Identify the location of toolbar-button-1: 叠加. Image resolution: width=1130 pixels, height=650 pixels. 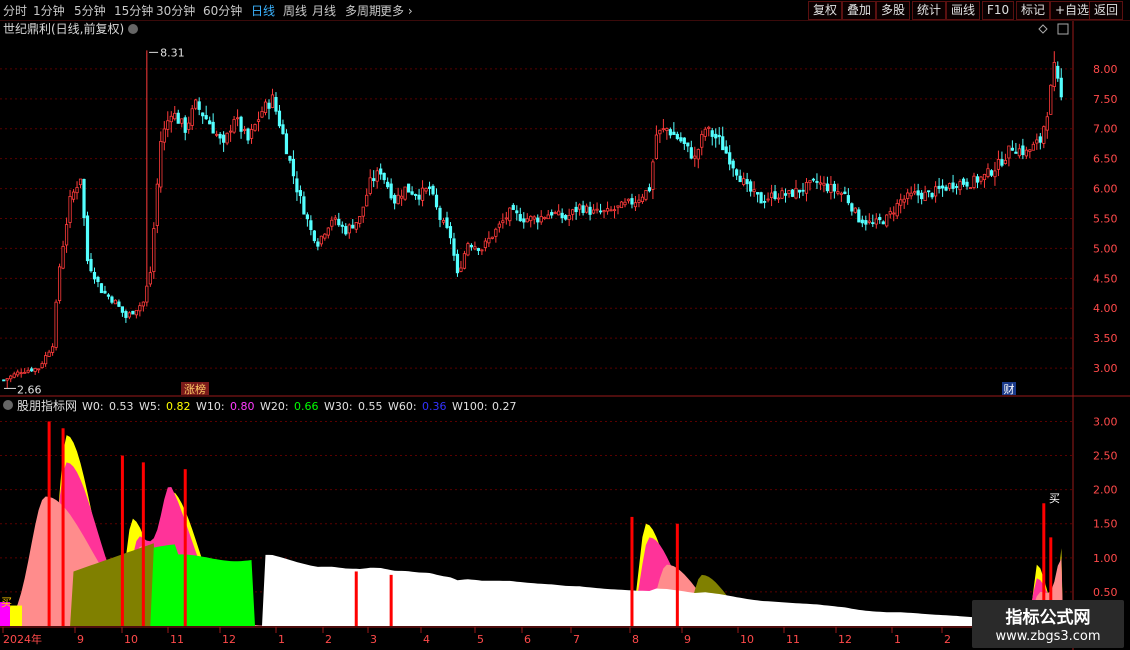
(859, 10).